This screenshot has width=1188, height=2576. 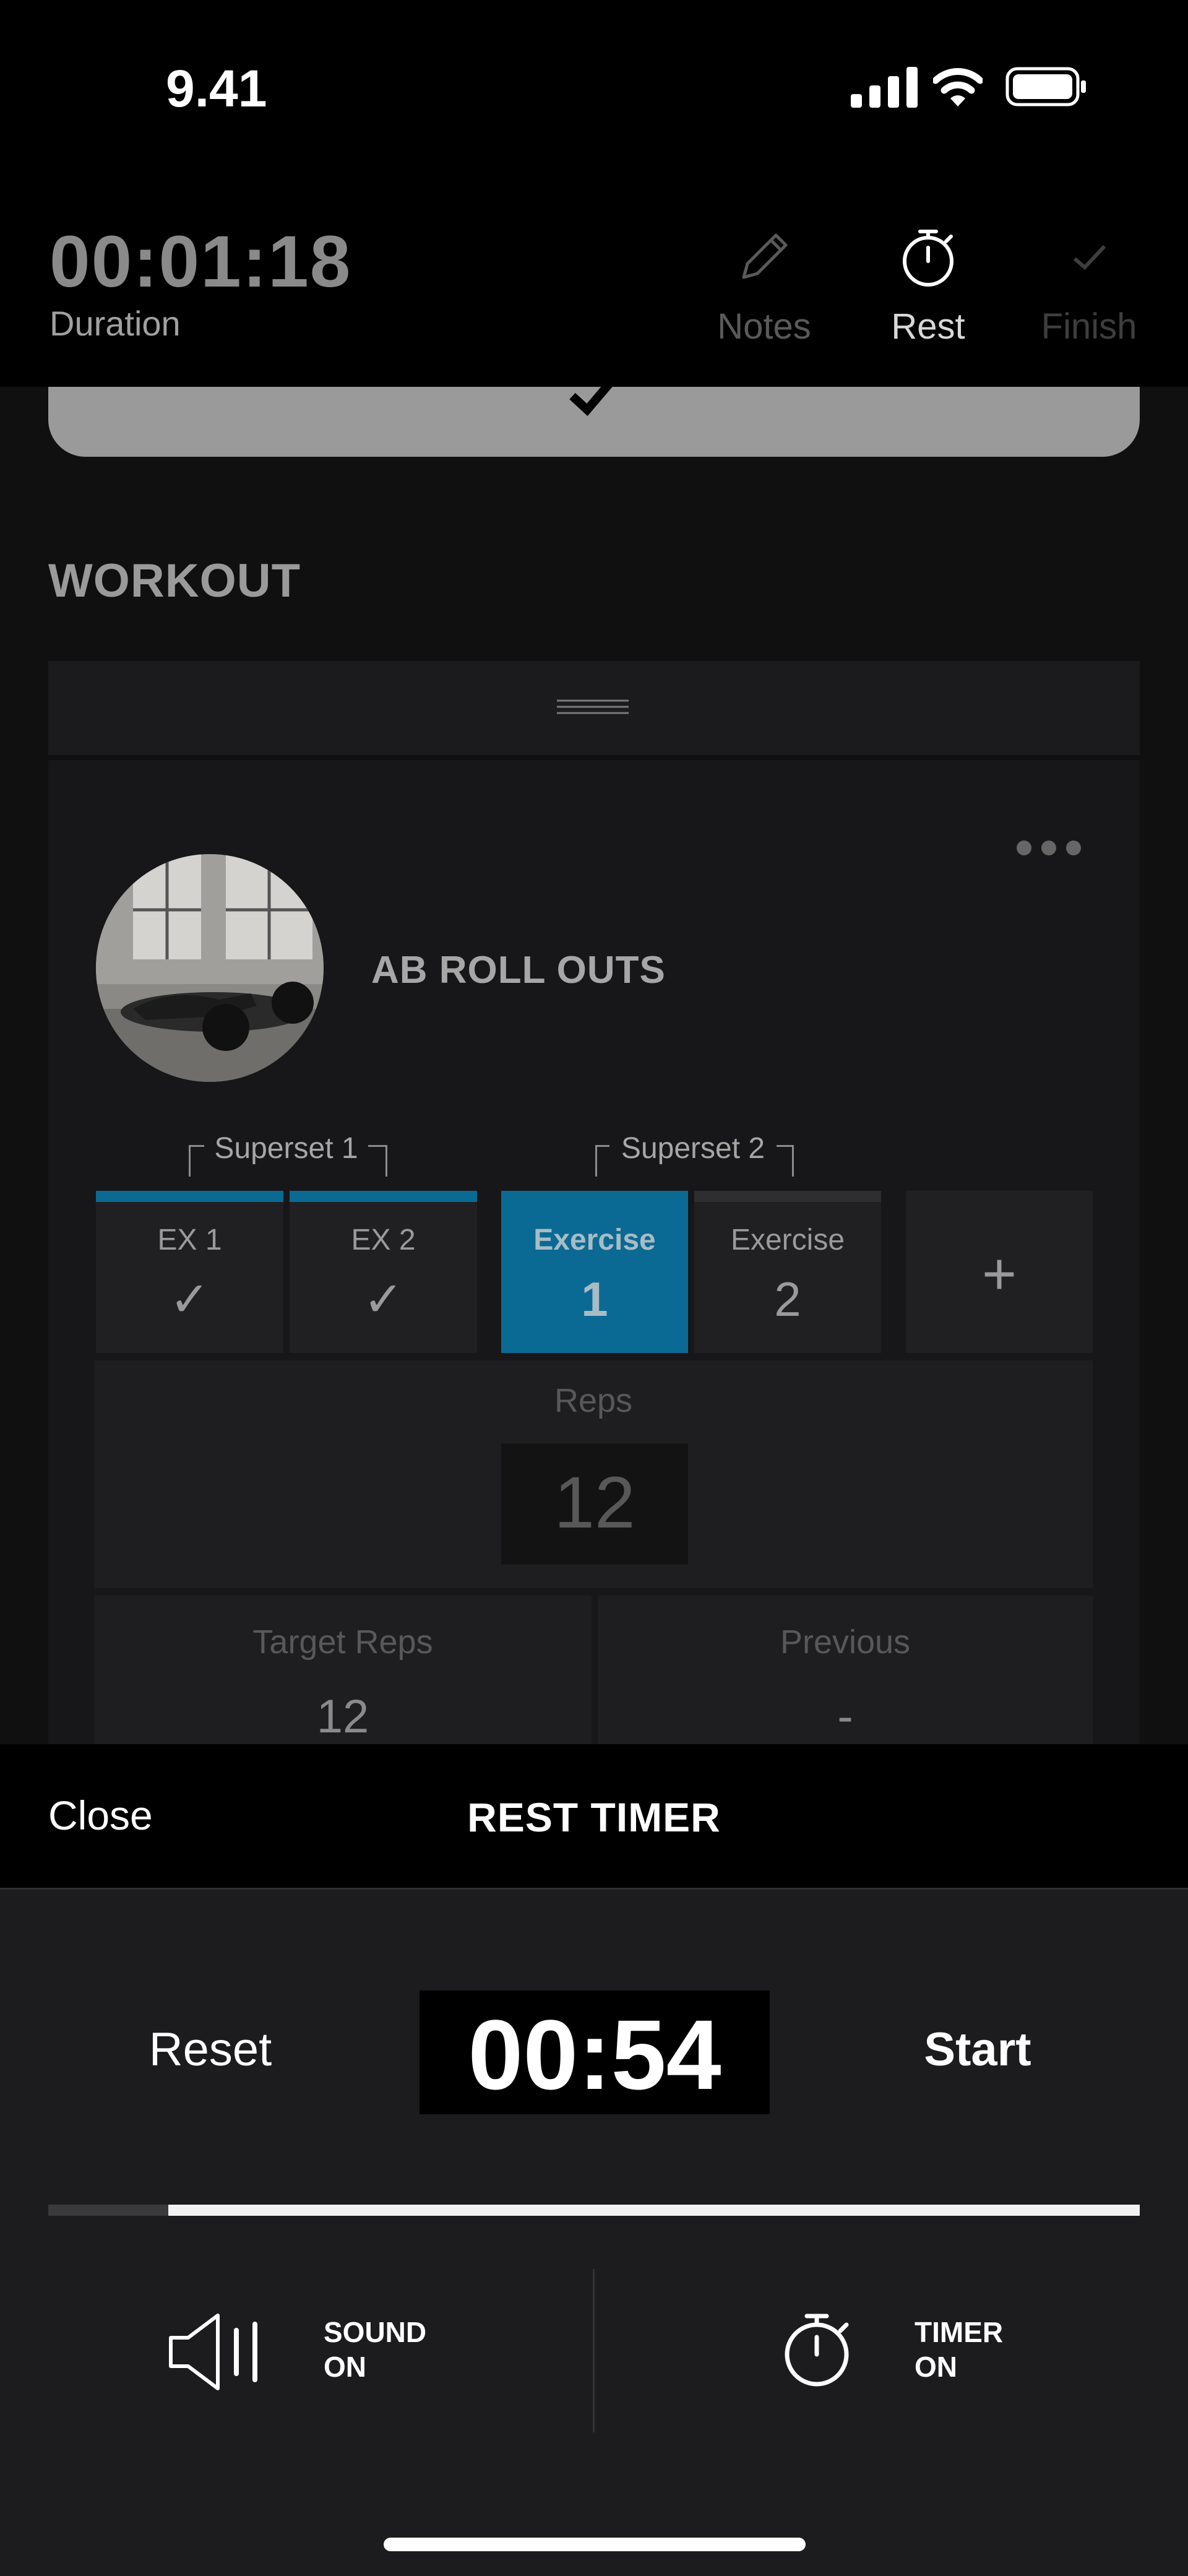 What do you see at coordinates (959, 2349) in the screenshot?
I see `timer-label: TIMER ON` at bounding box center [959, 2349].